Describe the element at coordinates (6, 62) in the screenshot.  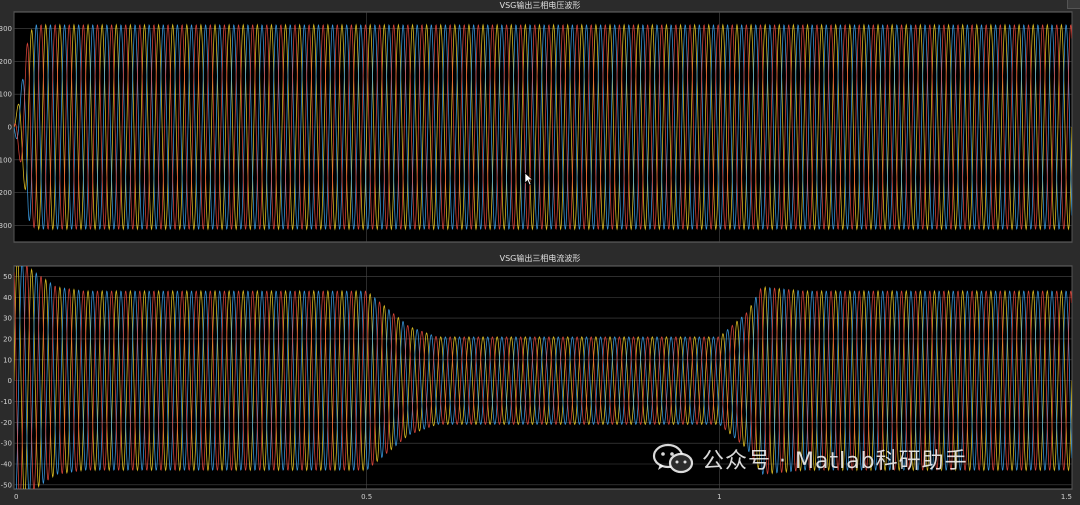
I see `y-tick-label: 200` at that location.